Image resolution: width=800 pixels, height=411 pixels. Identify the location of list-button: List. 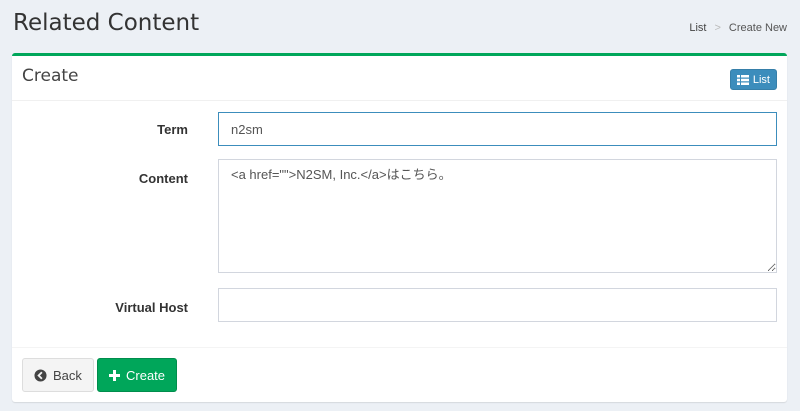
(753, 79).